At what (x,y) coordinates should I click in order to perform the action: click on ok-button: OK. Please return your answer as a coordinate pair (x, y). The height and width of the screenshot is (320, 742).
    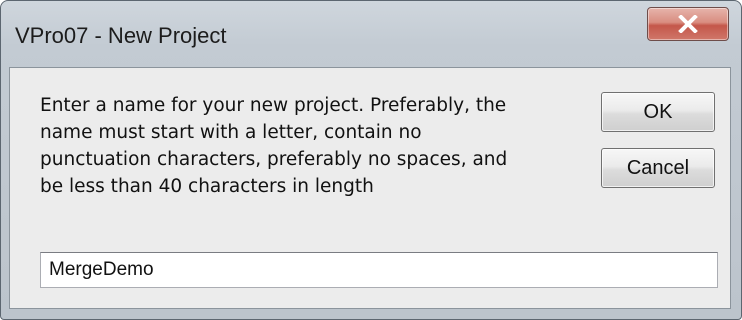
    Looking at the image, I should click on (658, 112).